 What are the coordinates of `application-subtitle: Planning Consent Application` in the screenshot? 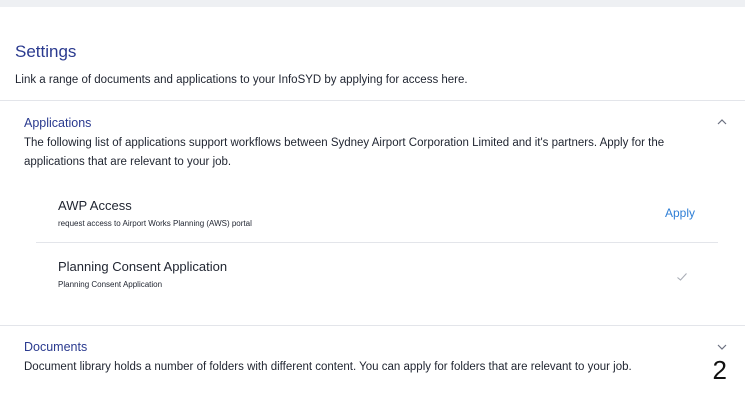 It's located at (110, 284).